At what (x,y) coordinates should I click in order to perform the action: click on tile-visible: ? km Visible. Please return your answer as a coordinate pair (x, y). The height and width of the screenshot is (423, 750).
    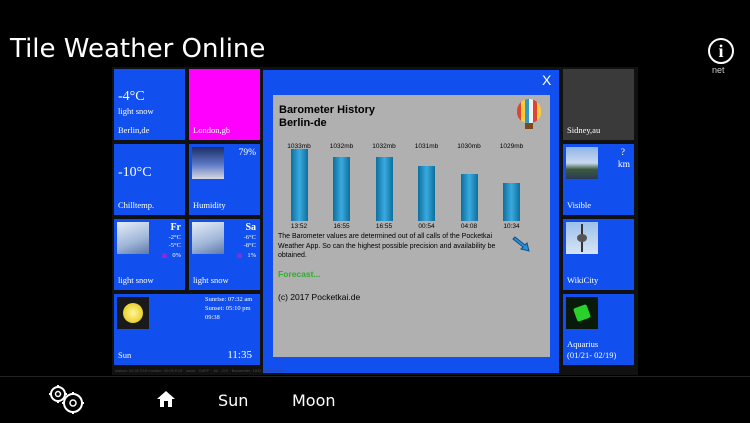
    Looking at the image, I should click on (598, 179).